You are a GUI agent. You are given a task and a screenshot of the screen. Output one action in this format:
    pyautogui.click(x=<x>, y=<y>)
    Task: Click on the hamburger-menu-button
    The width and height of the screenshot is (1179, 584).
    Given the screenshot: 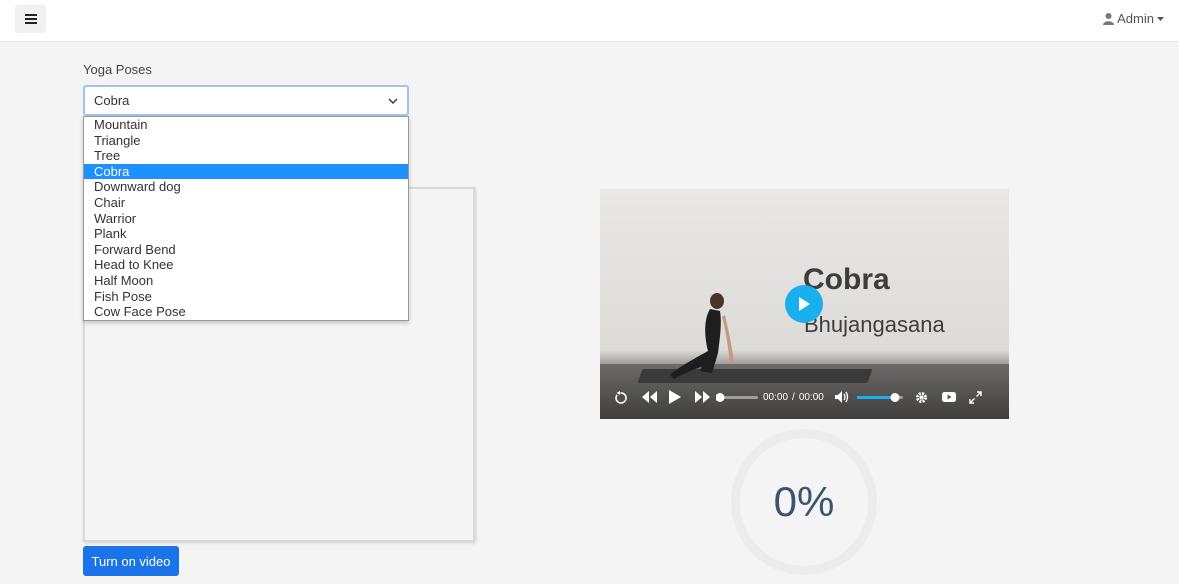 What is the action you would take?
    pyautogui.click(x=30, y=19)
    